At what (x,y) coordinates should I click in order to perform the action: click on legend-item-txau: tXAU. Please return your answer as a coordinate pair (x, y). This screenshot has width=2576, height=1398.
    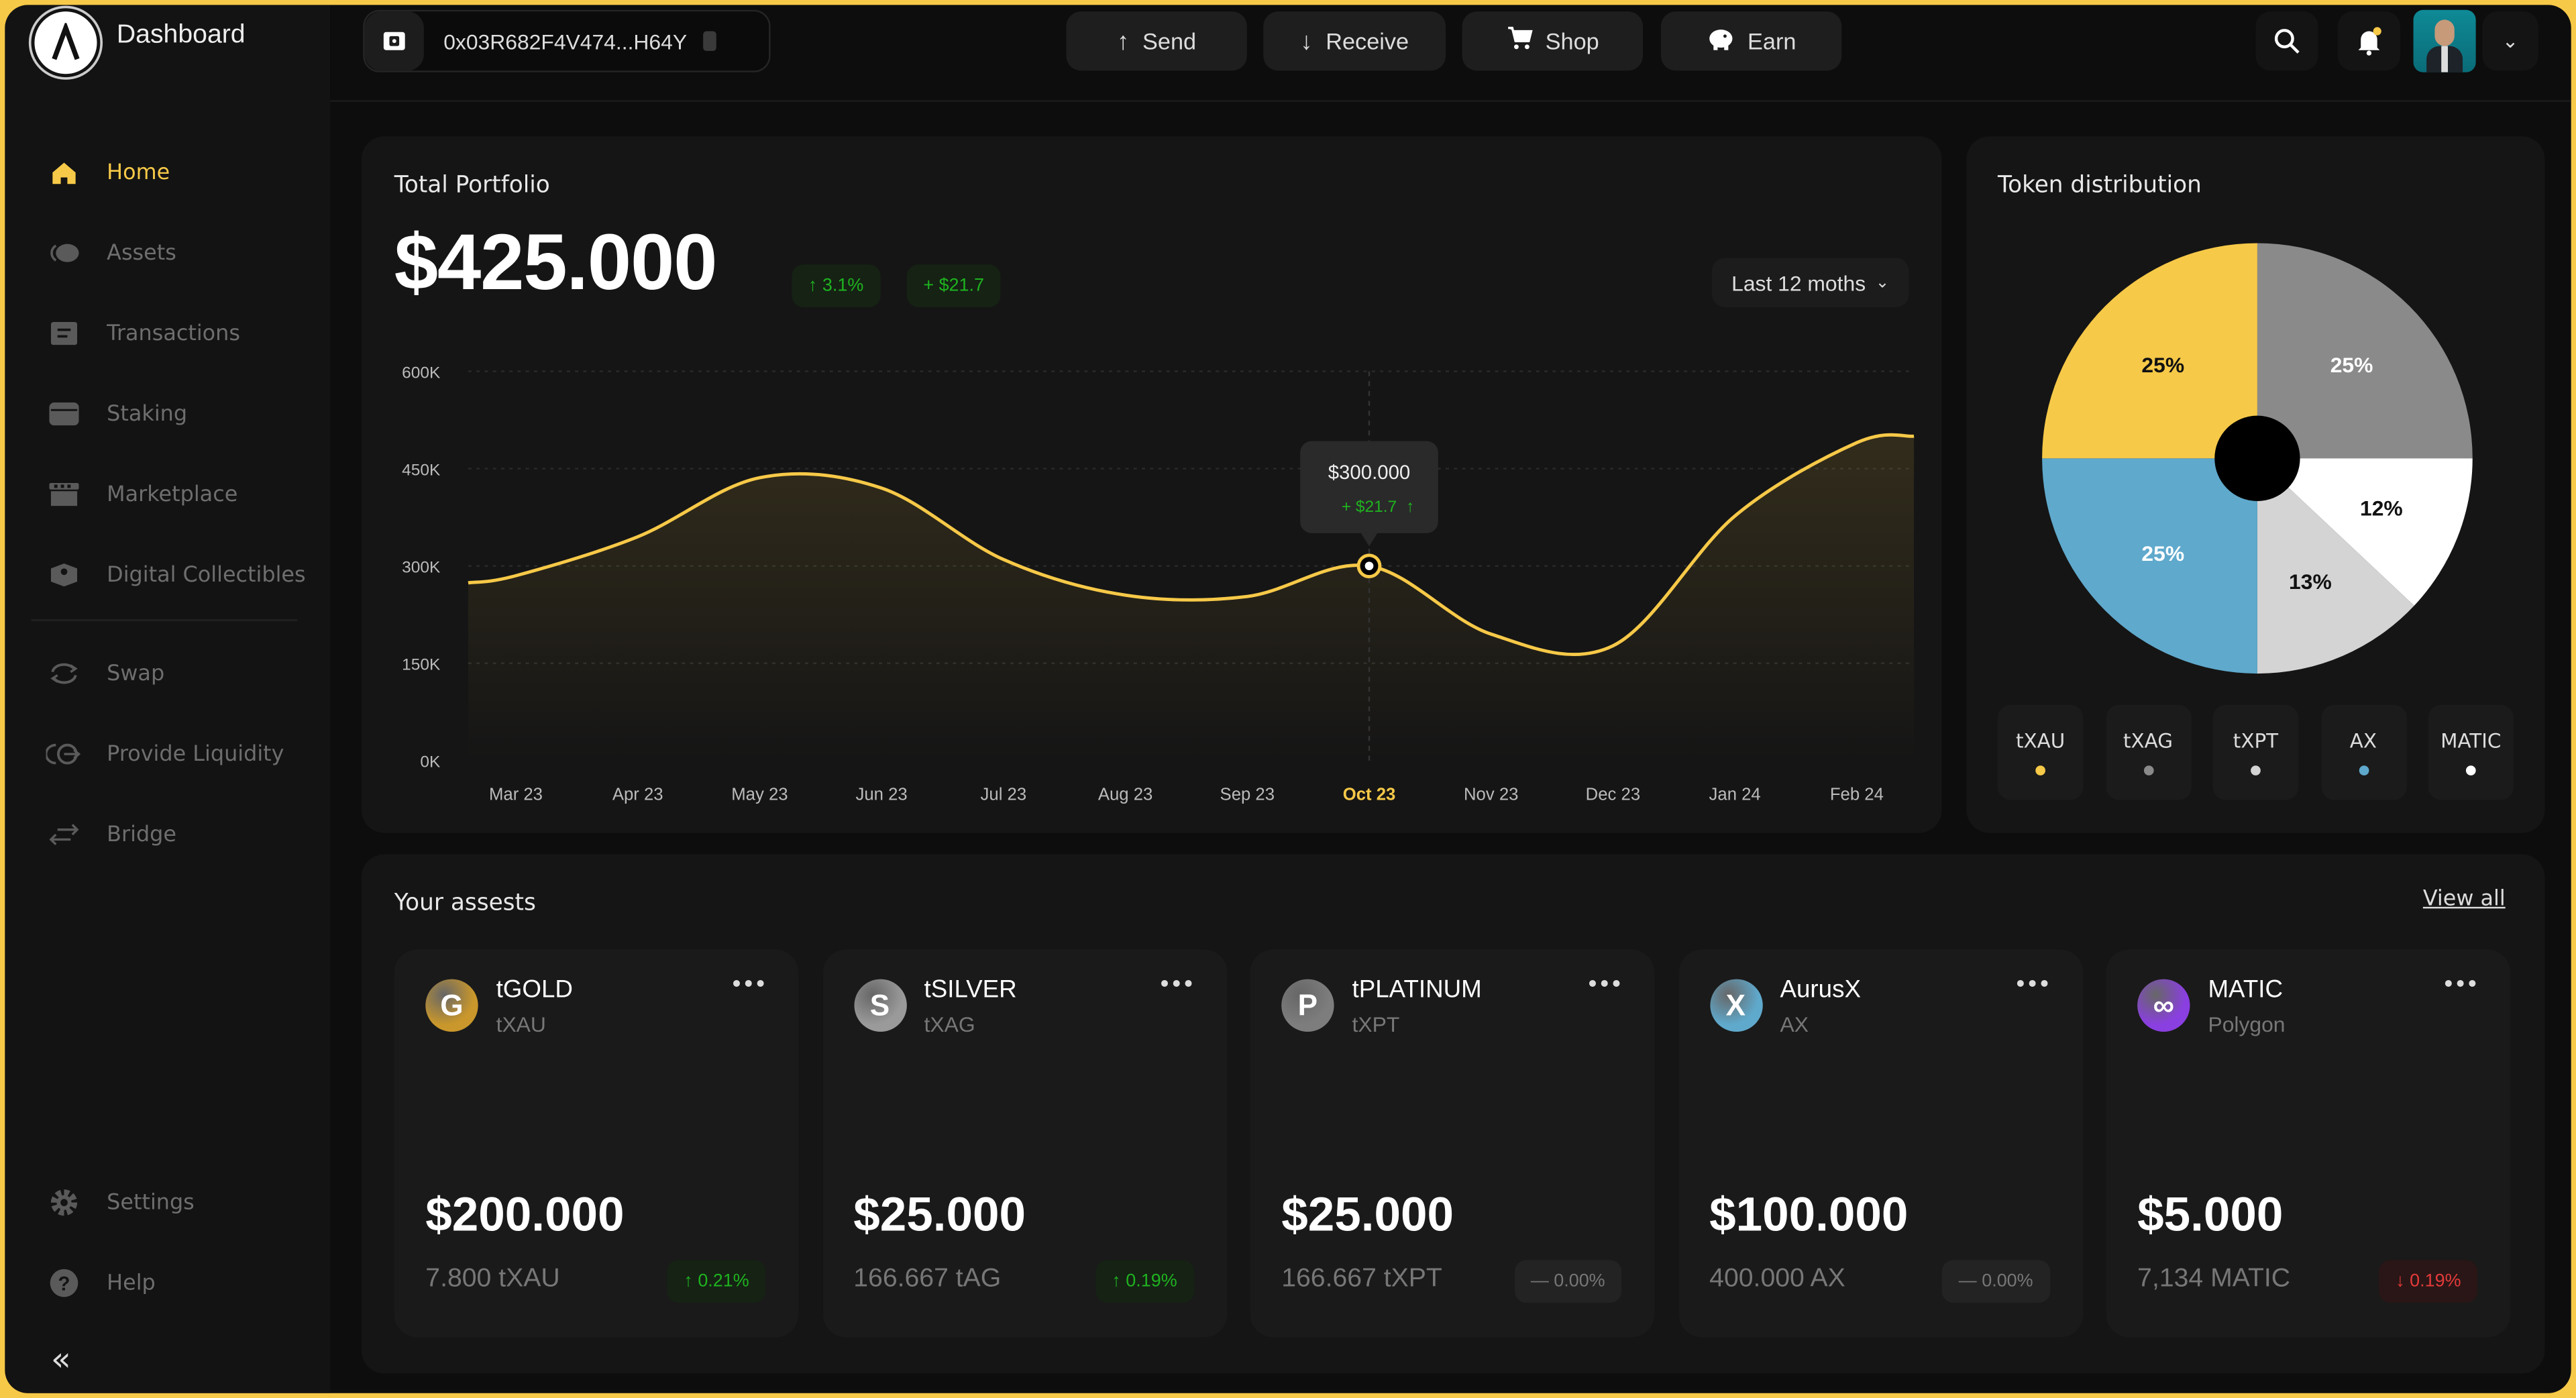
    Looking at the image, I should click on (2040, 752).